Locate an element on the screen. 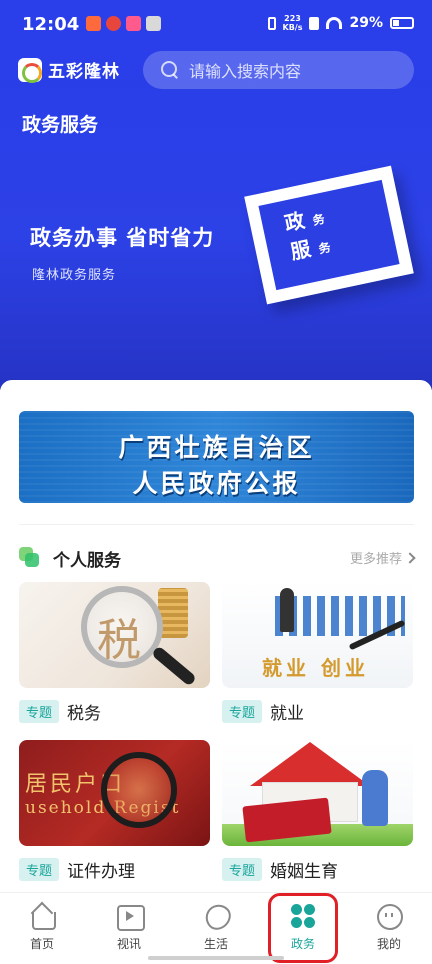  emblem-char: 服 is located at coordinates (300, 250).